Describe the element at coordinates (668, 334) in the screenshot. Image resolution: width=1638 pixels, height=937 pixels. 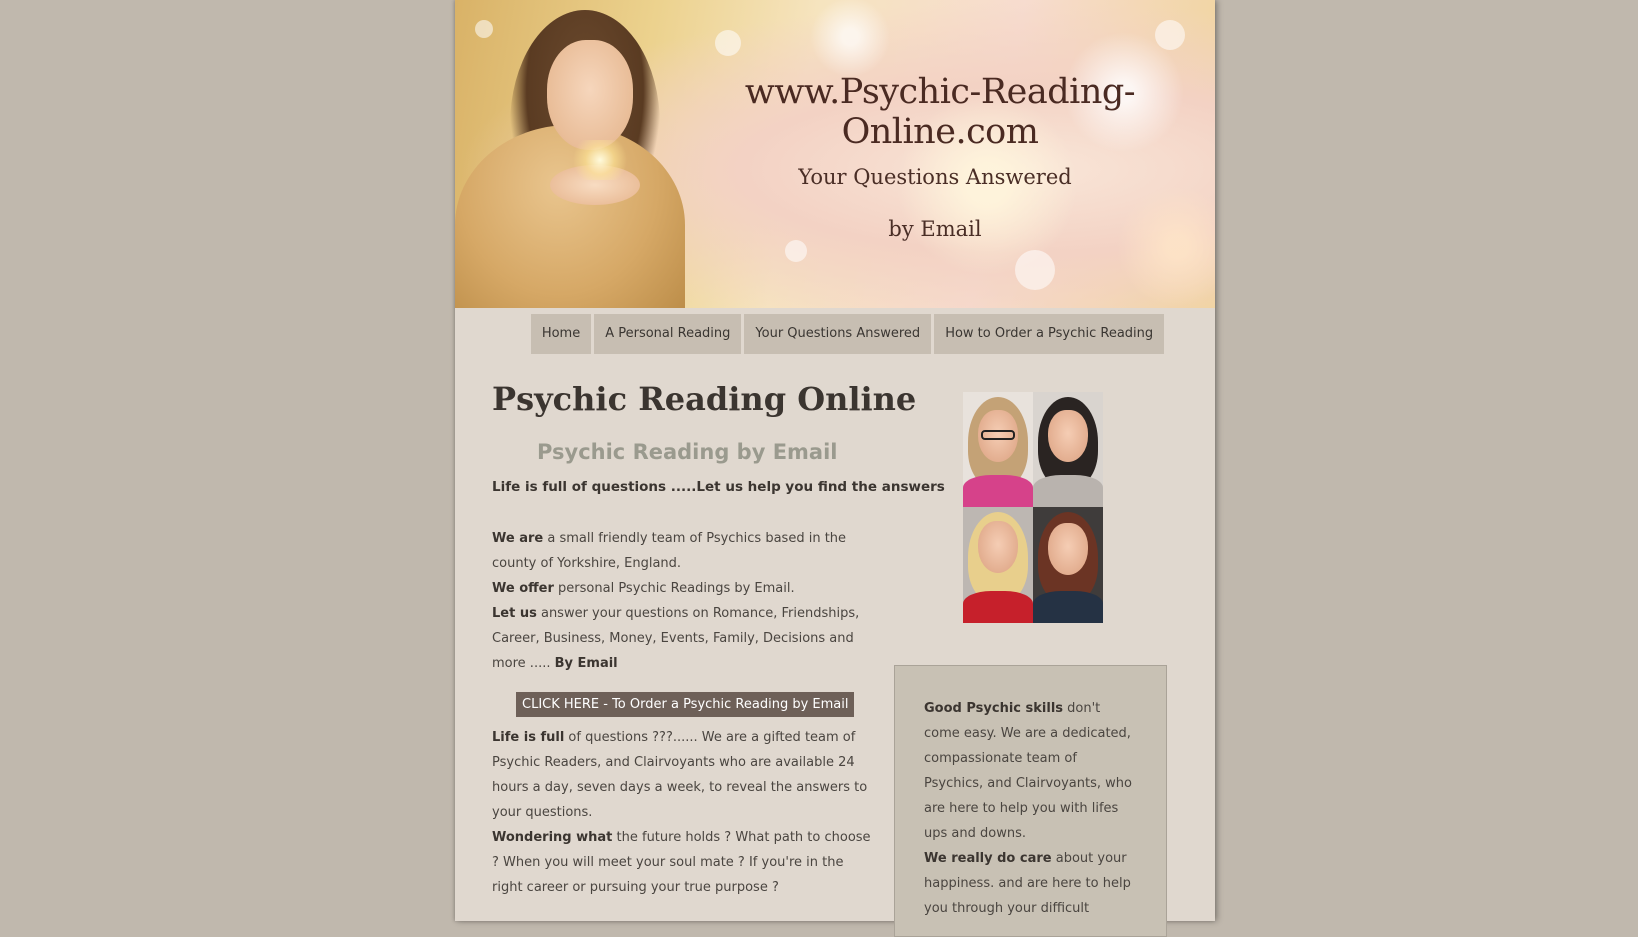
I see `nav-item-personal-reading: A Personal Reading` at that location.